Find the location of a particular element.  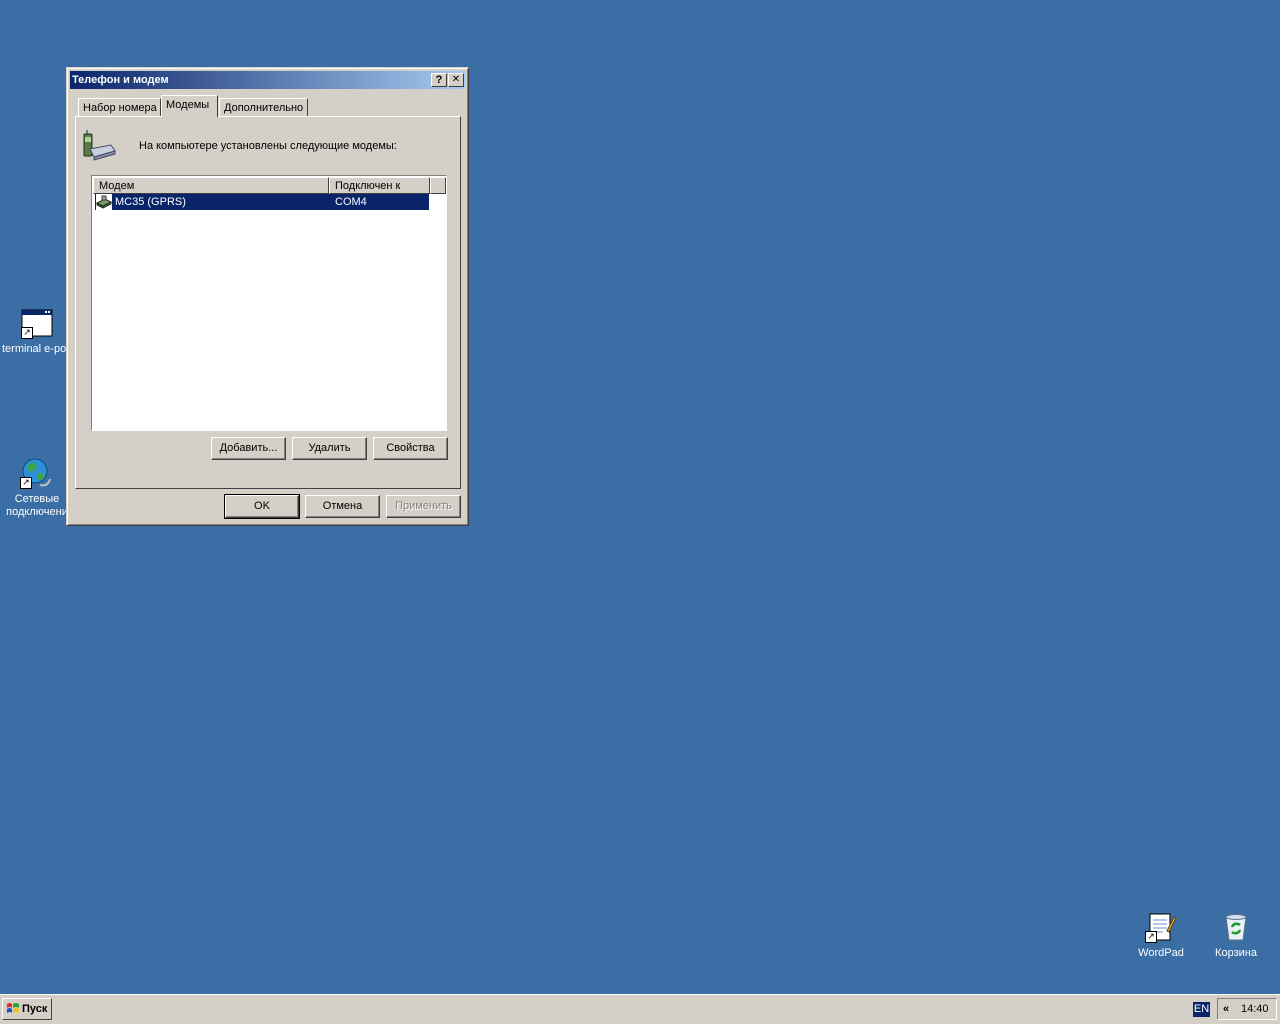

button-label: Свойства is located at coordinates (410, 448).